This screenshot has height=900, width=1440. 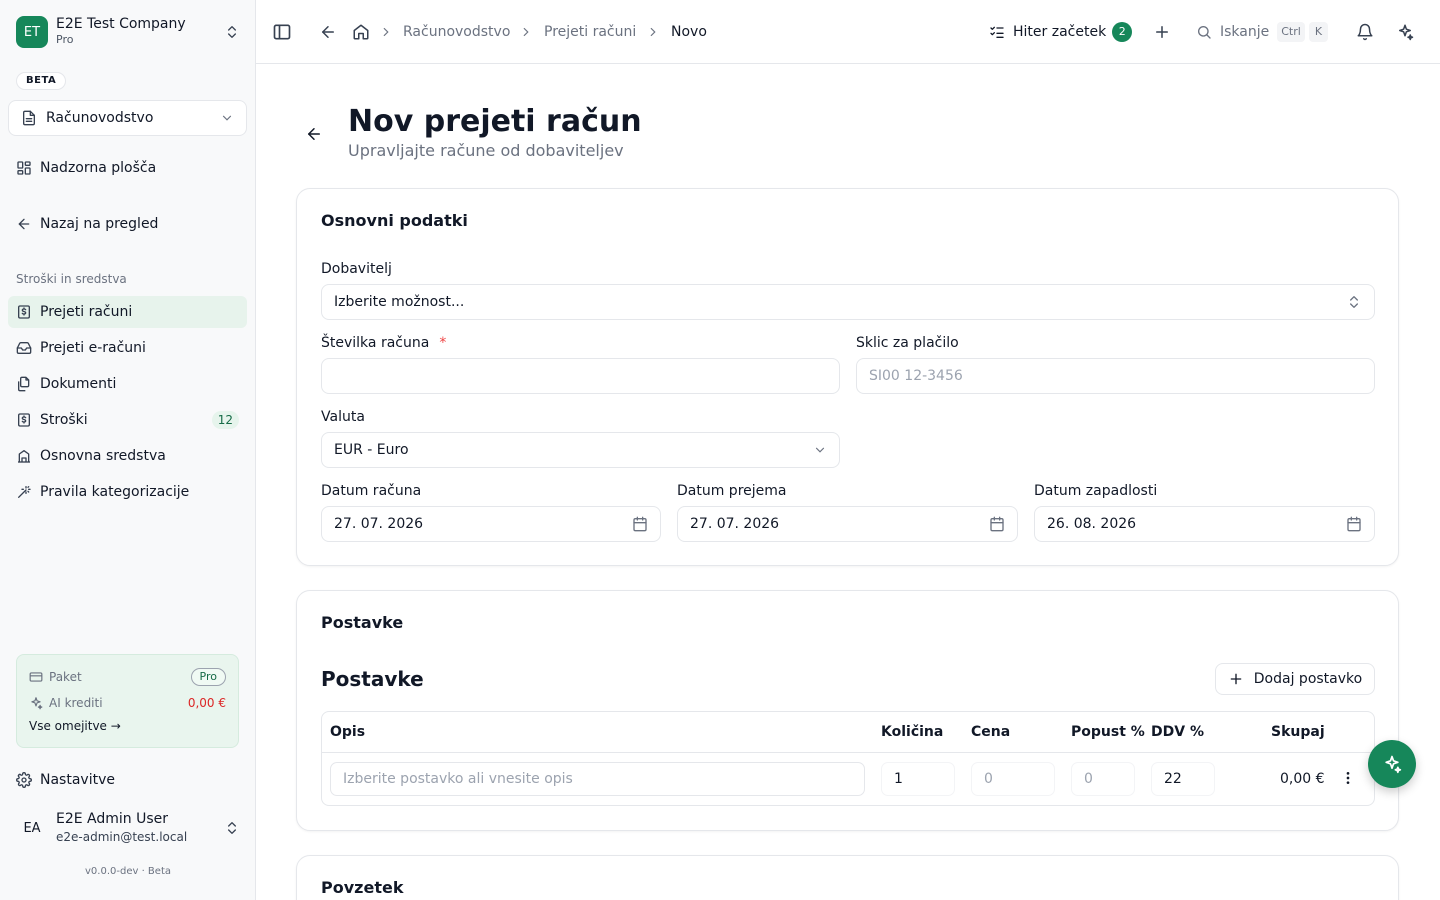 I want to click on sidebar-item-received-invoices: Prejeti računi, so click(x=127, y=312).